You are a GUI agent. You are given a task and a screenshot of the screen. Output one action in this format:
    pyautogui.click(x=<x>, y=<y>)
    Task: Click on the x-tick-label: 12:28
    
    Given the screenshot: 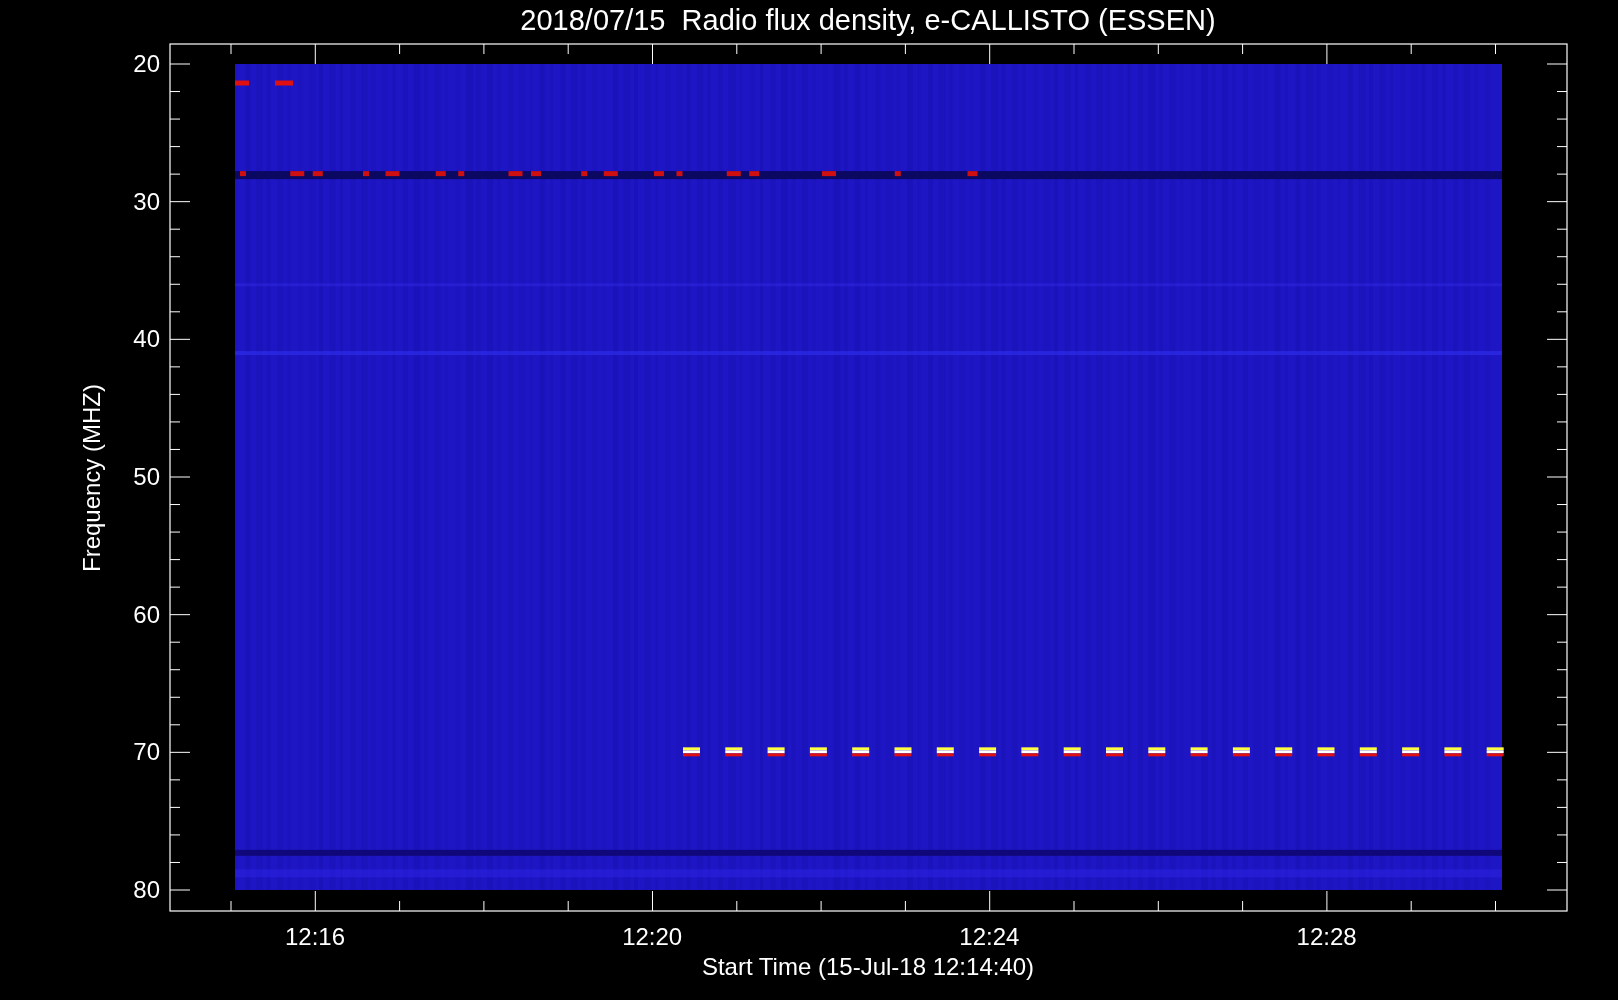 What is the action you would take?
    pyautogui.click(x=1326, y=936)
    